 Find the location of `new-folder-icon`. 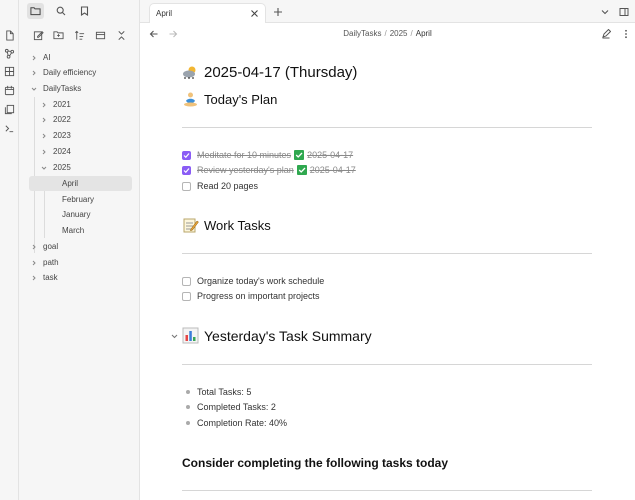

new-folder-icon is located at coordinates (58, 35).